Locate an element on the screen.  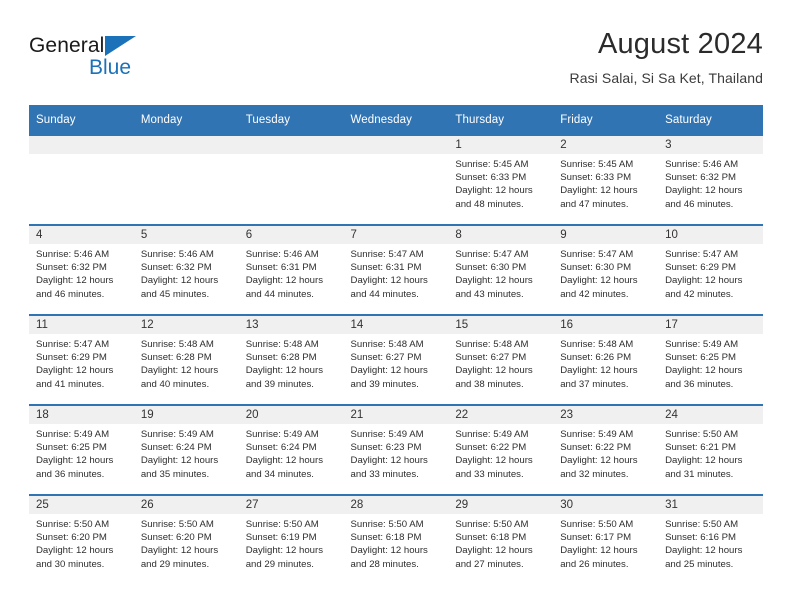
day-detail-line: Sunset: 6:29 PM is located at coordinates (71, 358).